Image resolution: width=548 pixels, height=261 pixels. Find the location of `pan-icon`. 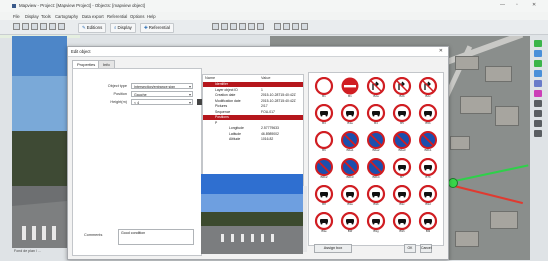

pan-icon is located at coordinates (233, 26).